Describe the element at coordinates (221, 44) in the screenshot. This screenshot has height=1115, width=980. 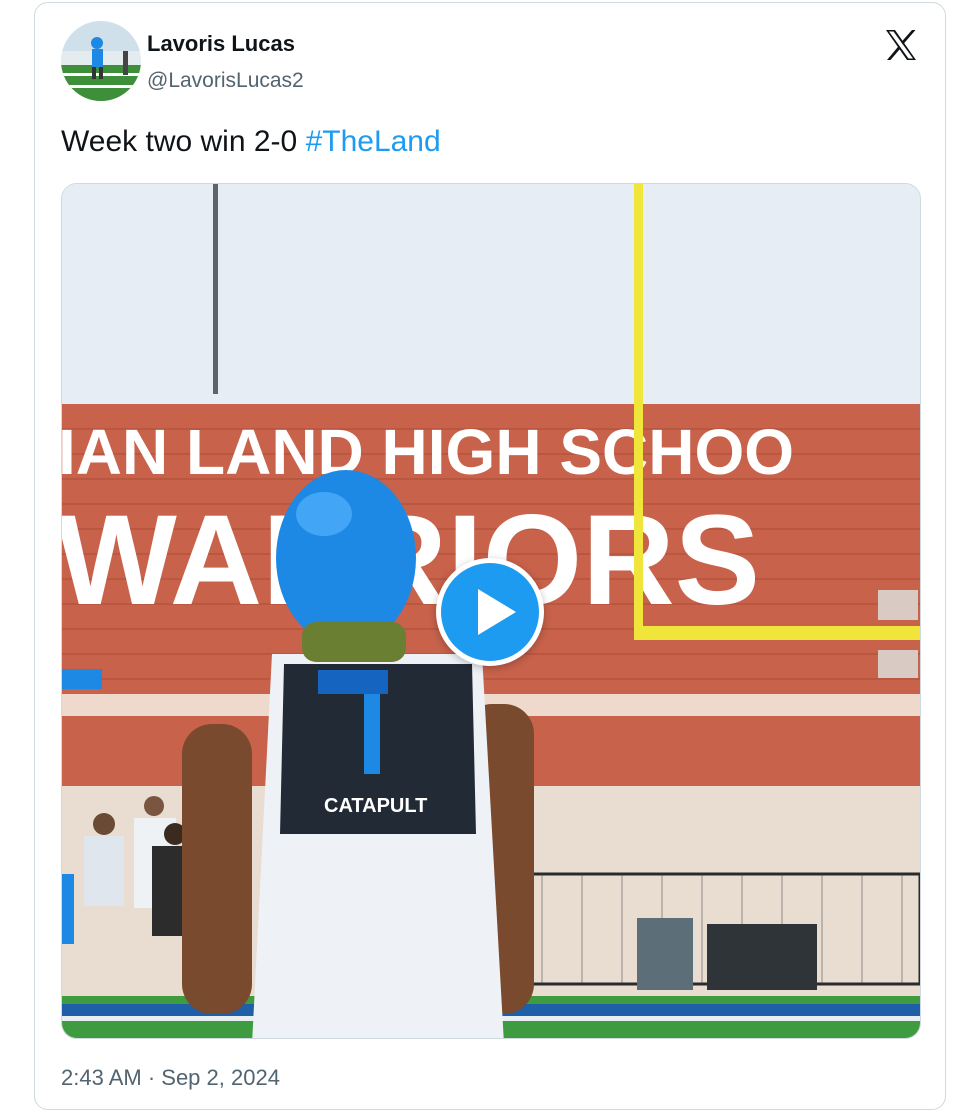
I see `author-name: Lavoris Lucas` at that location.